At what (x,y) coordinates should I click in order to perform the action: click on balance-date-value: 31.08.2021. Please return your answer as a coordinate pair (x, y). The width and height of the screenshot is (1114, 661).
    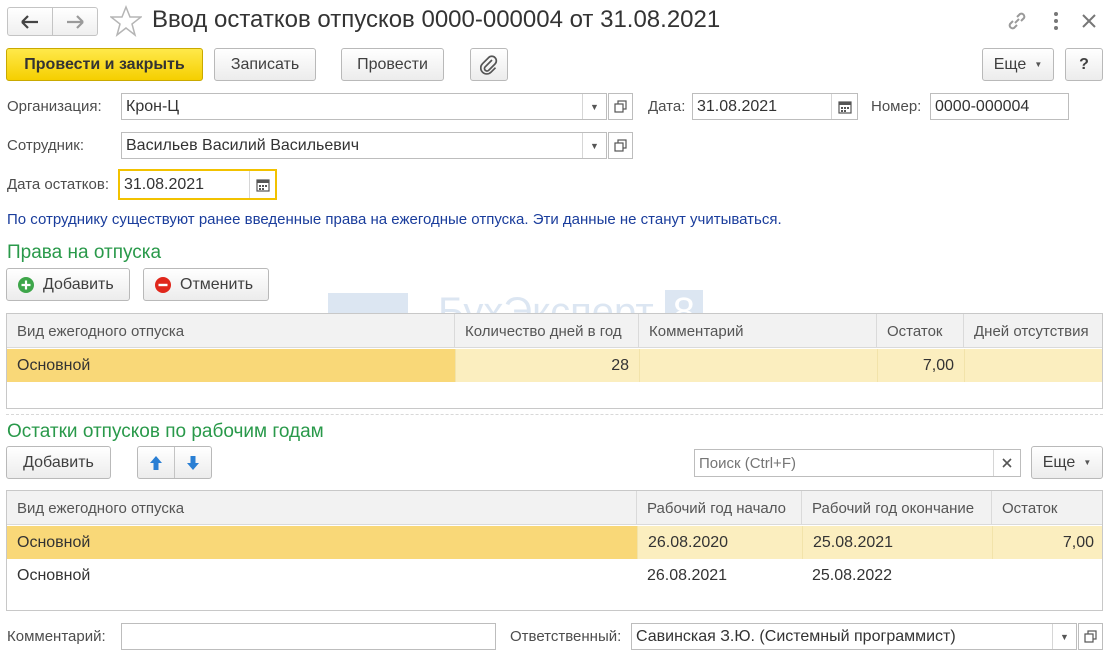
    Looking at the image, I should click on (164, 184).